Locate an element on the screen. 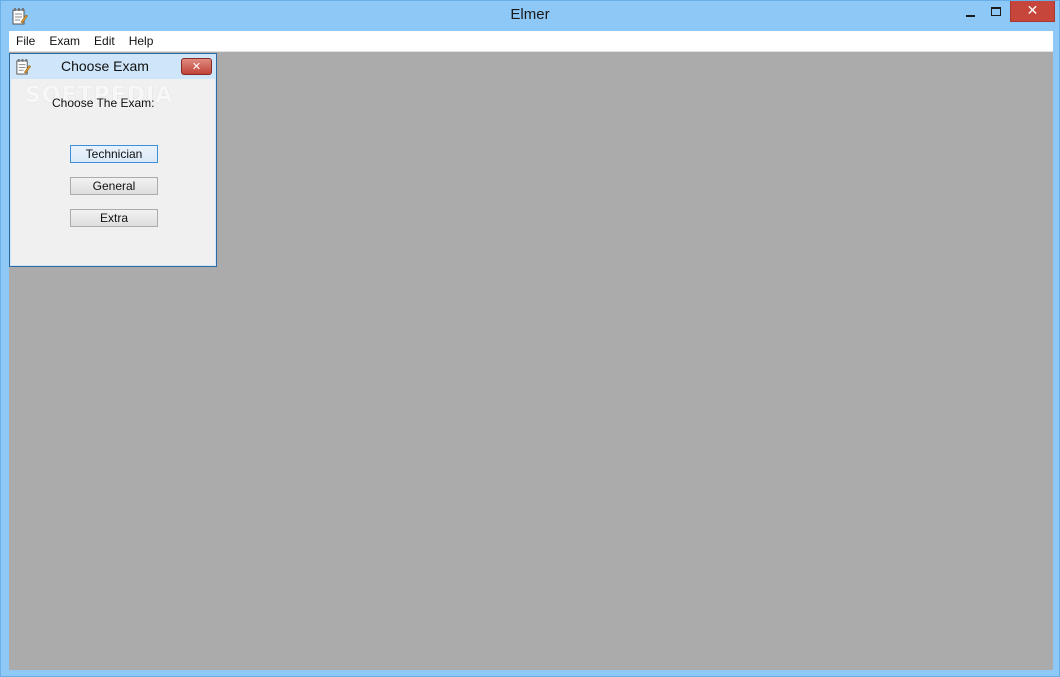 The height and width of the screenshot is (677, 1060). minimize-icon is located at coordinates (970, 15).